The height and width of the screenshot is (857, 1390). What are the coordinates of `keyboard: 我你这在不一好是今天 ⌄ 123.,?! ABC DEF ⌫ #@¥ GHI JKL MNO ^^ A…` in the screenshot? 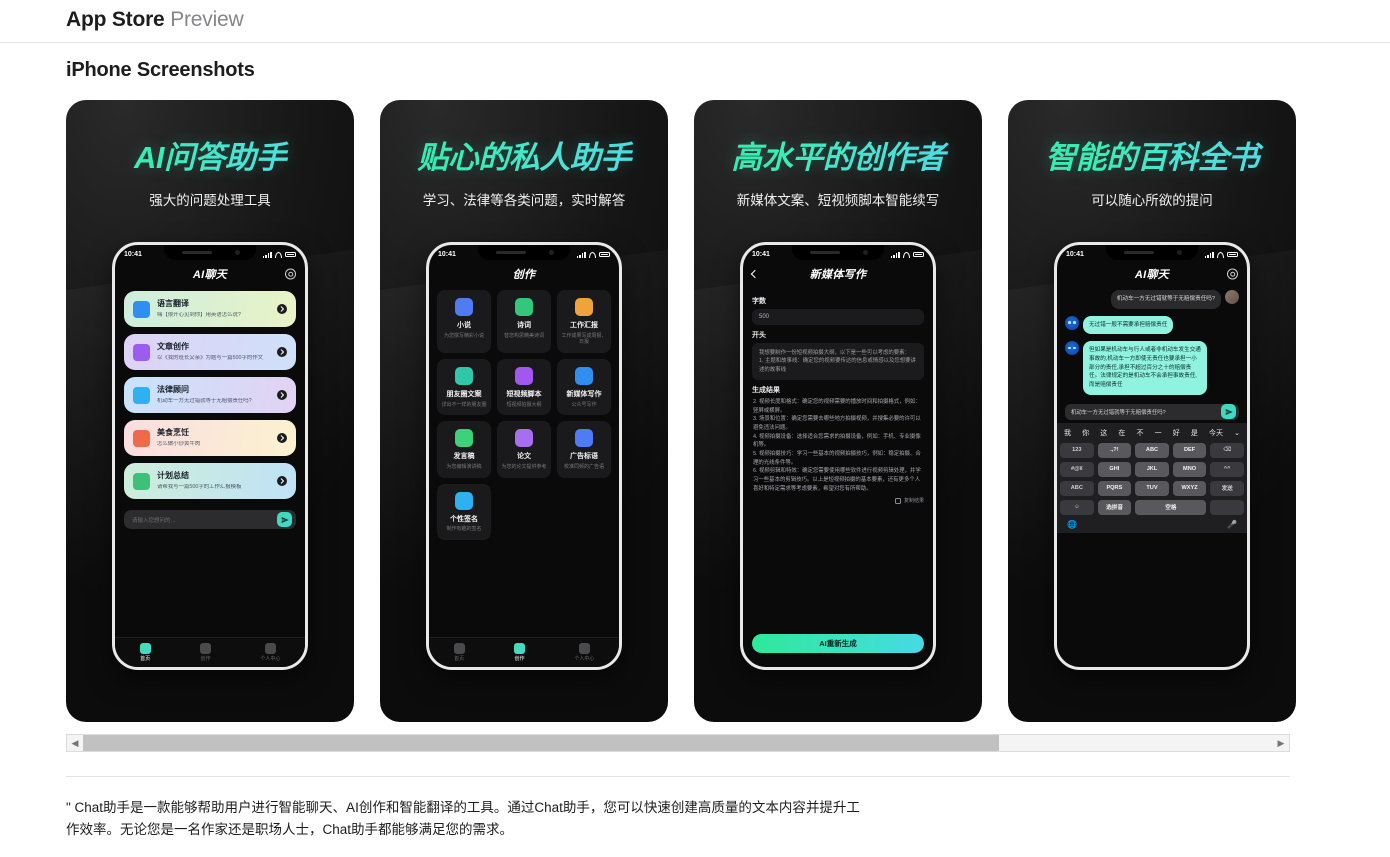 It's located at (1152, 477).